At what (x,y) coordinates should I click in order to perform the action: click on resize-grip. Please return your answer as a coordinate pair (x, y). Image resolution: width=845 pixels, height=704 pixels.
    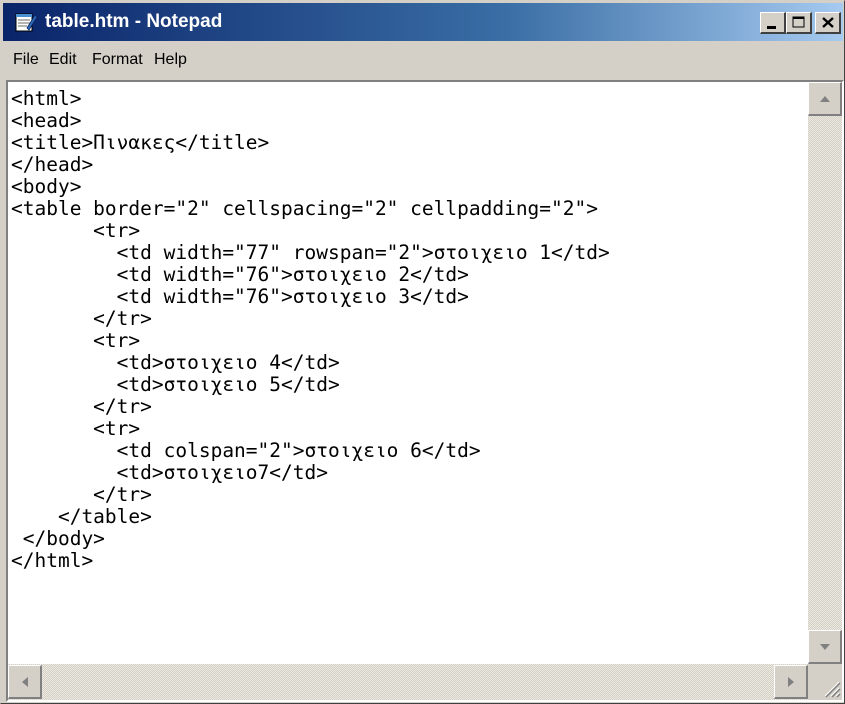
    Looking at the image, I should click on (825, 682).